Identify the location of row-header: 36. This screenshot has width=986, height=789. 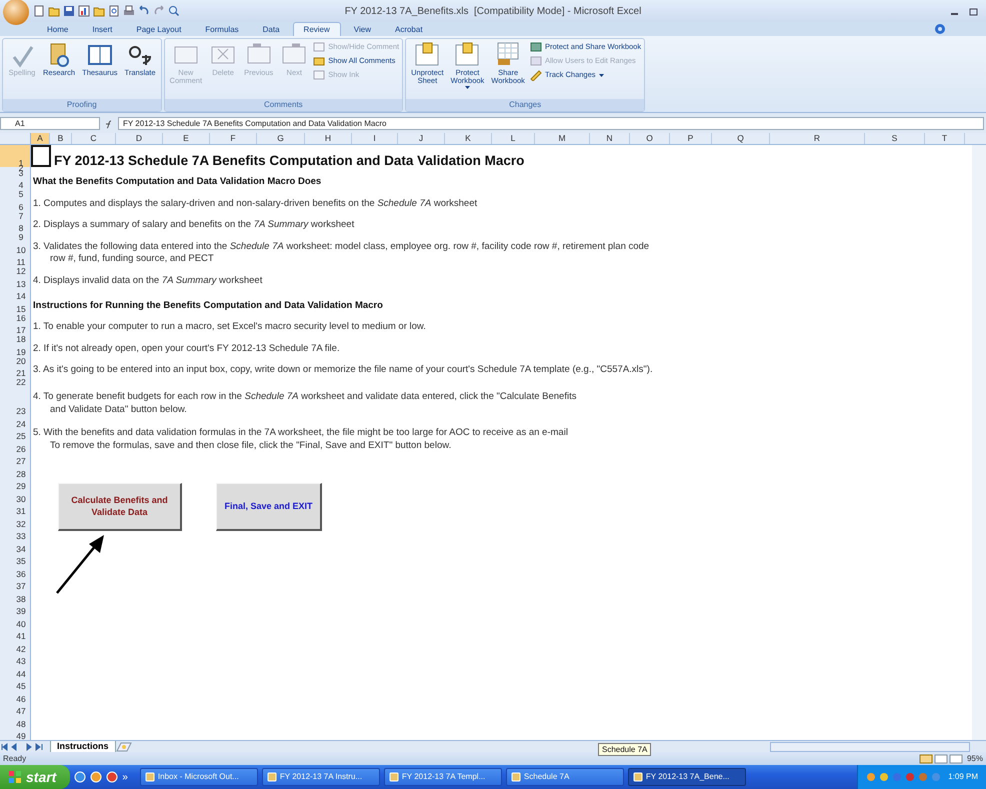
(15, 572).